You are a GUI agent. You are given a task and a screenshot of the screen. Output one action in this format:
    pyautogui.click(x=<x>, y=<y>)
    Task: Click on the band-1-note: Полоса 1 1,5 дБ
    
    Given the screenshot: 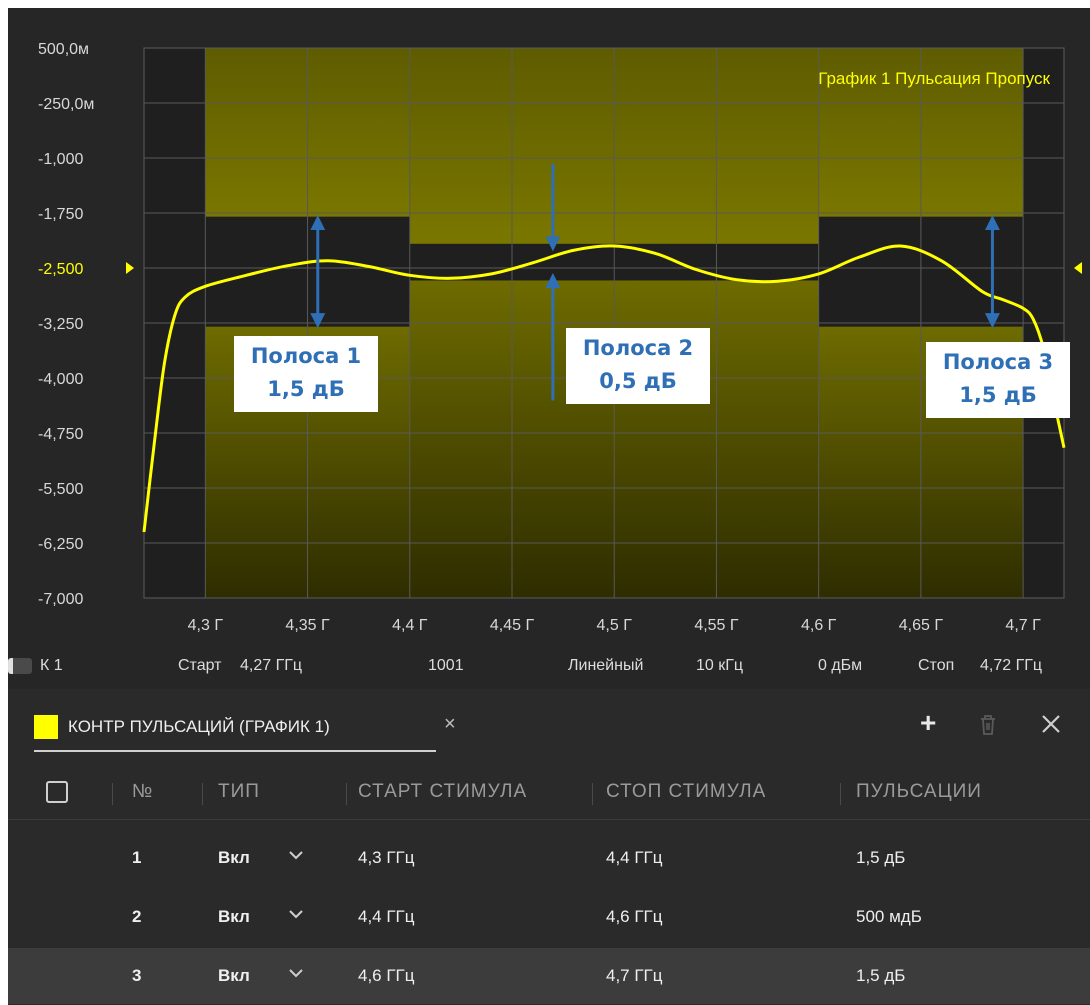 What is the action you would take?
    pyautogui.click(x=306, y=374)
    